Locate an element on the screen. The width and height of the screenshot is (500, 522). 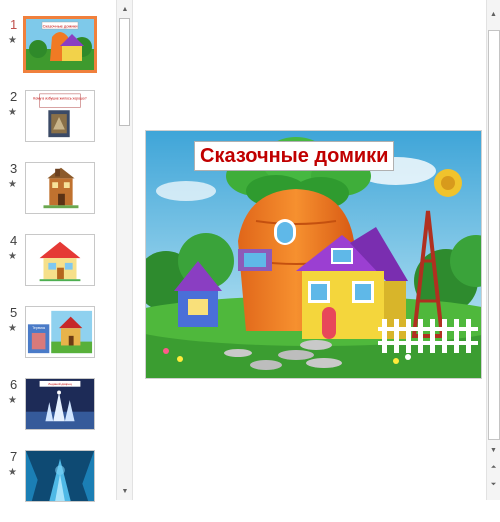
slide-thumbnail-1: 1 ★ Сказочные домики is located at coordinates (58, 53).